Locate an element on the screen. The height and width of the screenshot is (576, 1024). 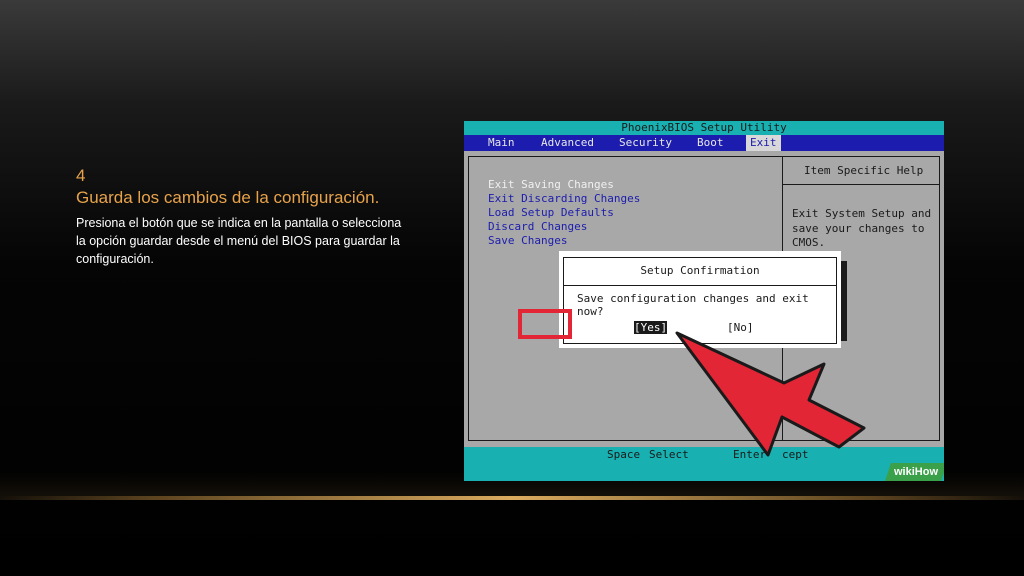
step-title: Guarda los cambios de la configuración. is located at coordinates (228, 197).